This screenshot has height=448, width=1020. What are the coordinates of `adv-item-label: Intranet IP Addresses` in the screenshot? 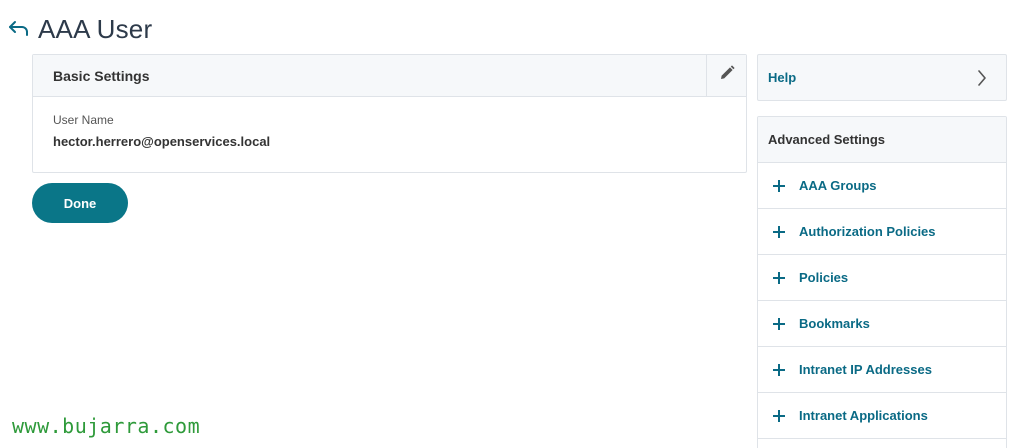 It's located at (865, 369).